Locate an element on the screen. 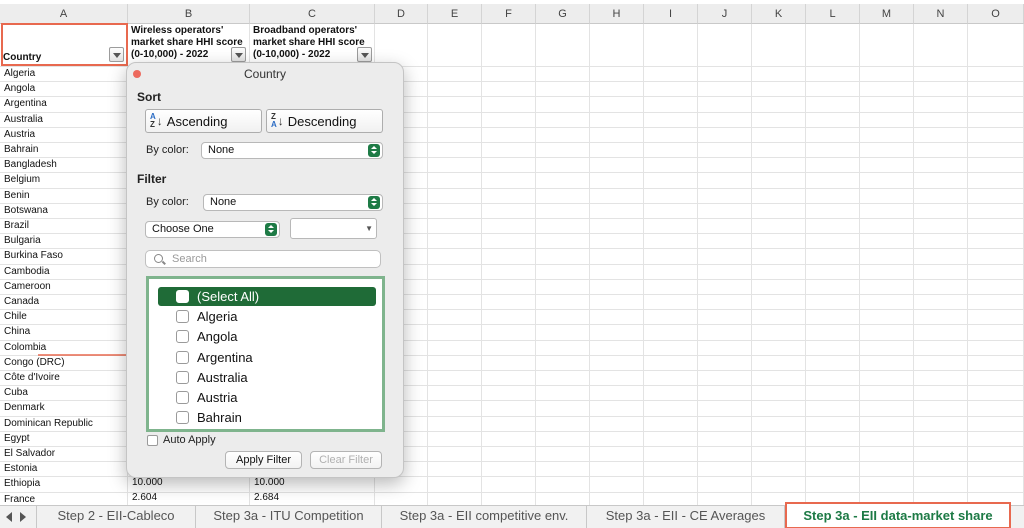  cell-france-broadband: 2.684 is located at coordinates (312, 497).